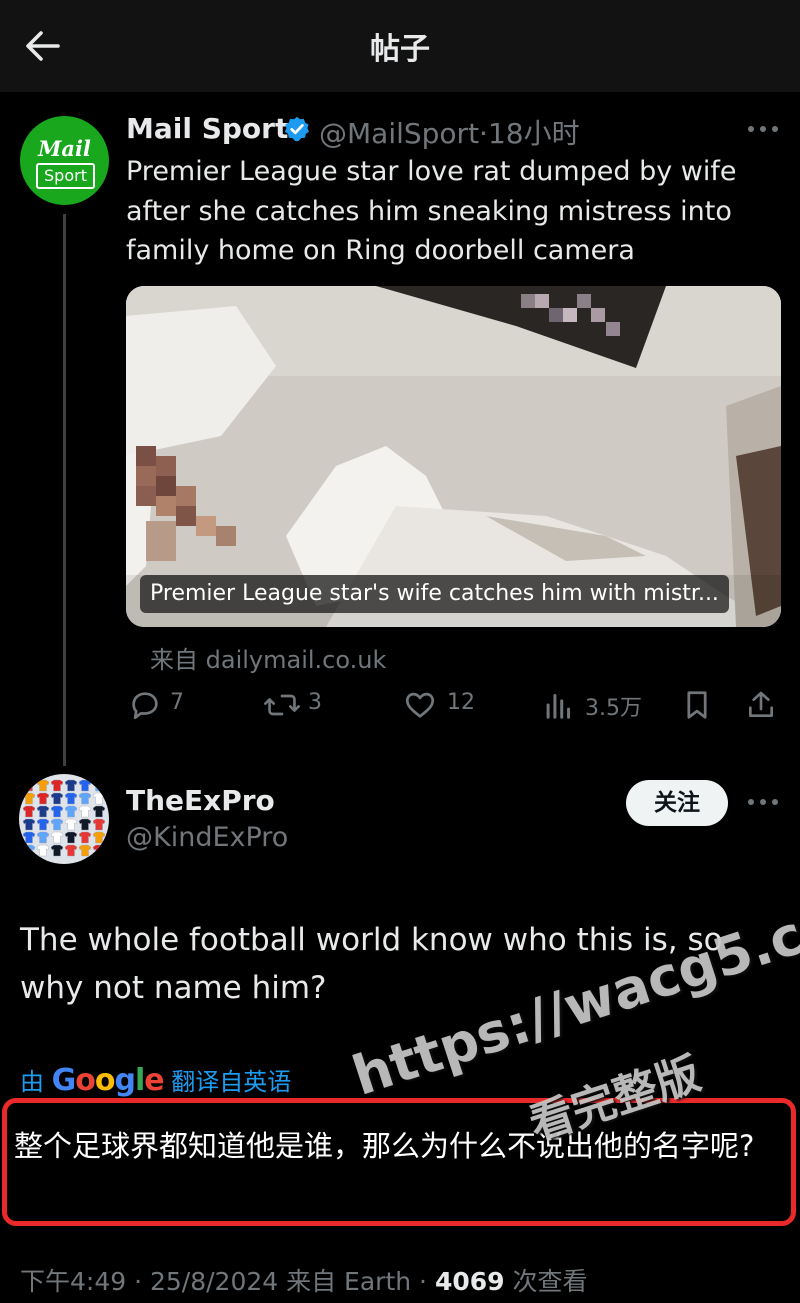 This screenshot has width=800, height=1303. What do you see at coordinates (227, 1281) in the screenshot?
I see `timestamp-source: 下午4:49 · 25/8/2024 来自 Earth ·` at bounding box center [227, 1281].